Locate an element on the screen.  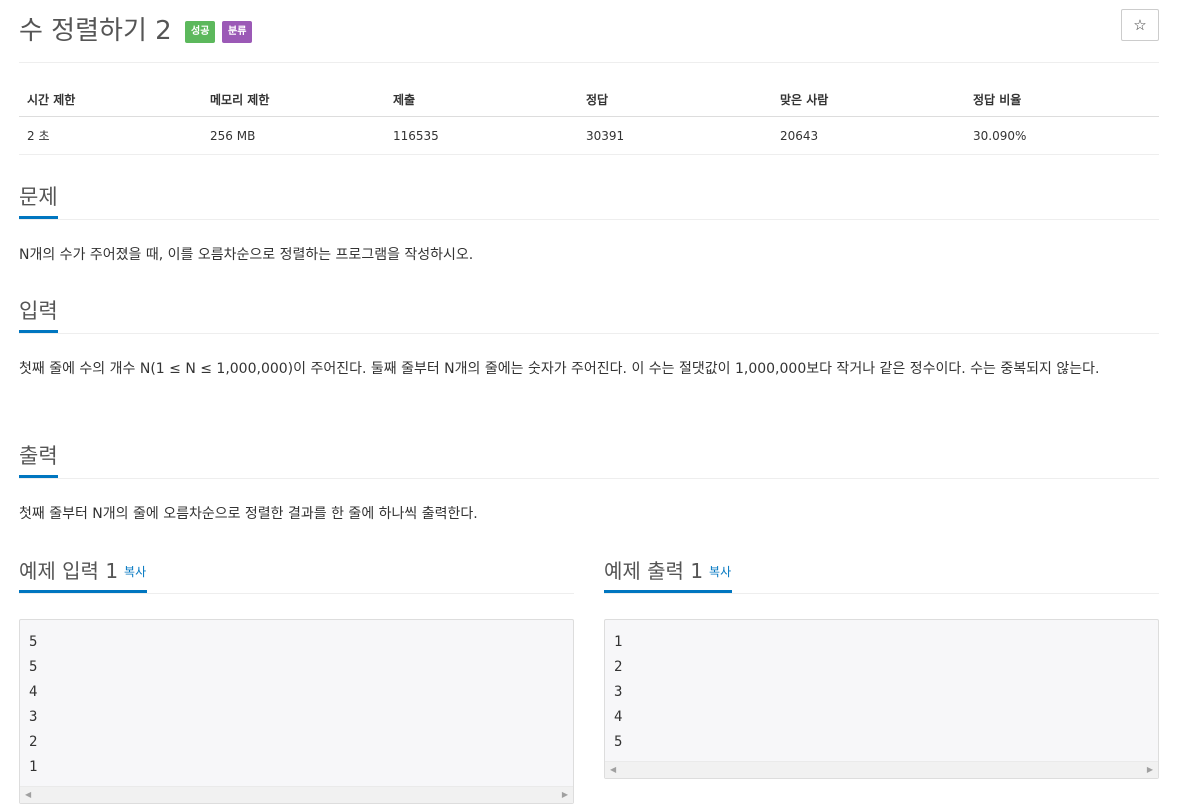
info-value-row: 2 초 256 MB 116535 30391 20643 30.090% is located at coordinates (589, 135).